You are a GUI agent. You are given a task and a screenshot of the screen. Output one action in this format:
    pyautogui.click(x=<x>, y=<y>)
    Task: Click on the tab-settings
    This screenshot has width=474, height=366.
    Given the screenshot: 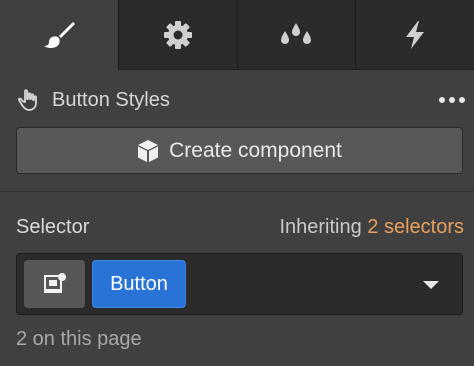 What is the action you would take?
    pyautogui.click(x=178, y=35)
    